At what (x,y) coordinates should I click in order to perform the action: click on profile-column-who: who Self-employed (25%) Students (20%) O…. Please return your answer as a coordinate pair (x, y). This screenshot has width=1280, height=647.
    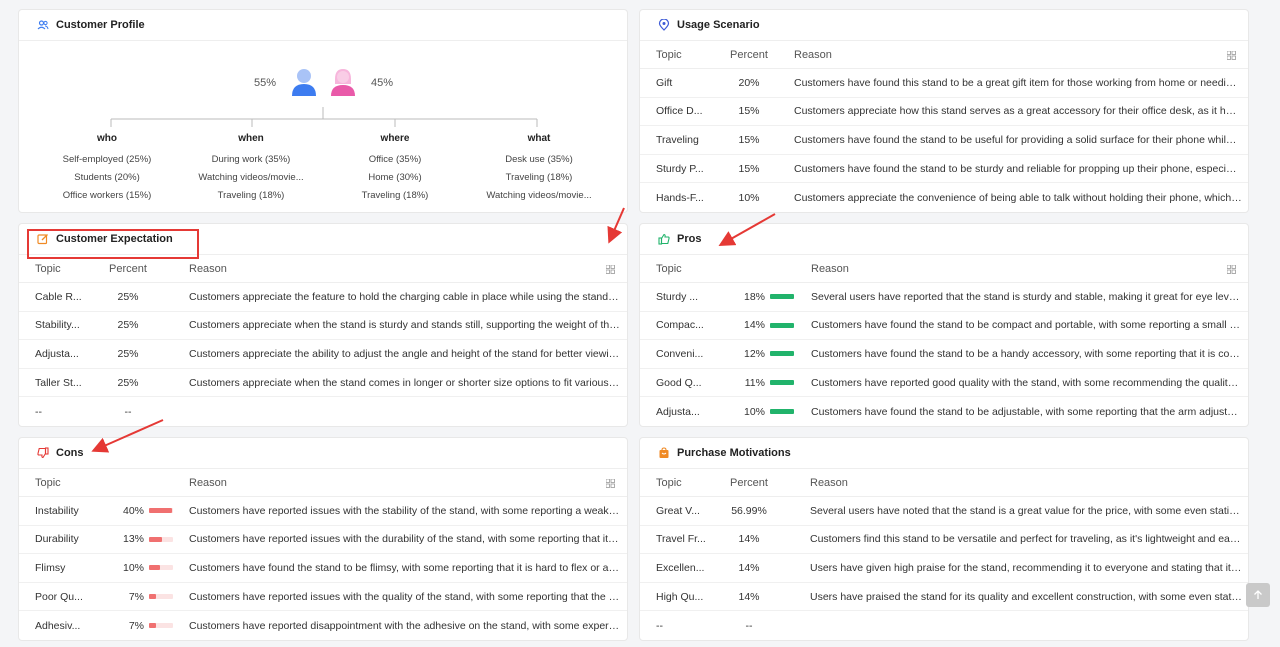
    Looking at the image, I should click on (107, 169).